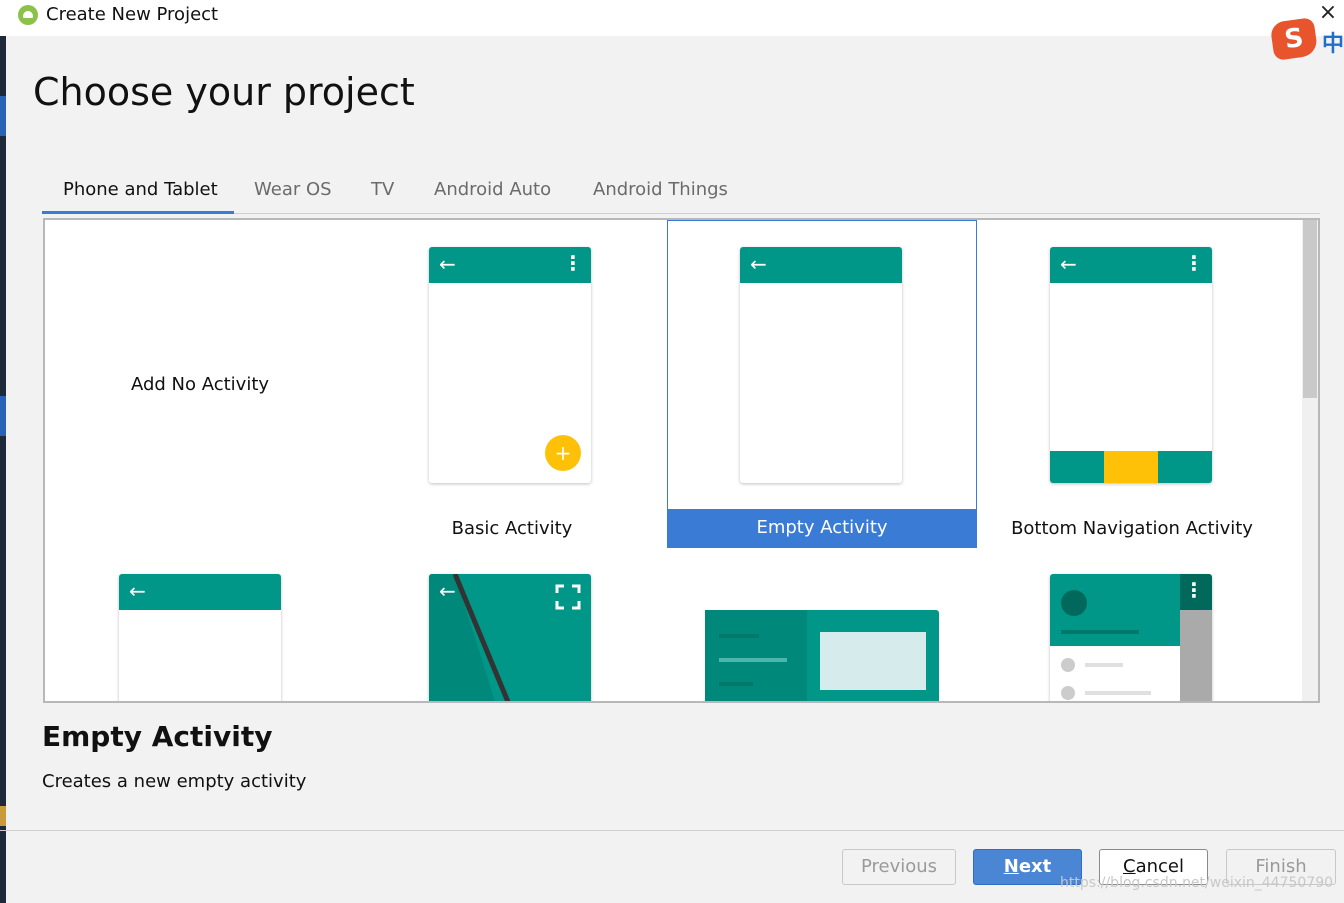 The image size is (1344, 903). Describe the element at coordinates (512, 529) in the screenshot. I see `template-basic-activity-label: Basic Activity` at that location.